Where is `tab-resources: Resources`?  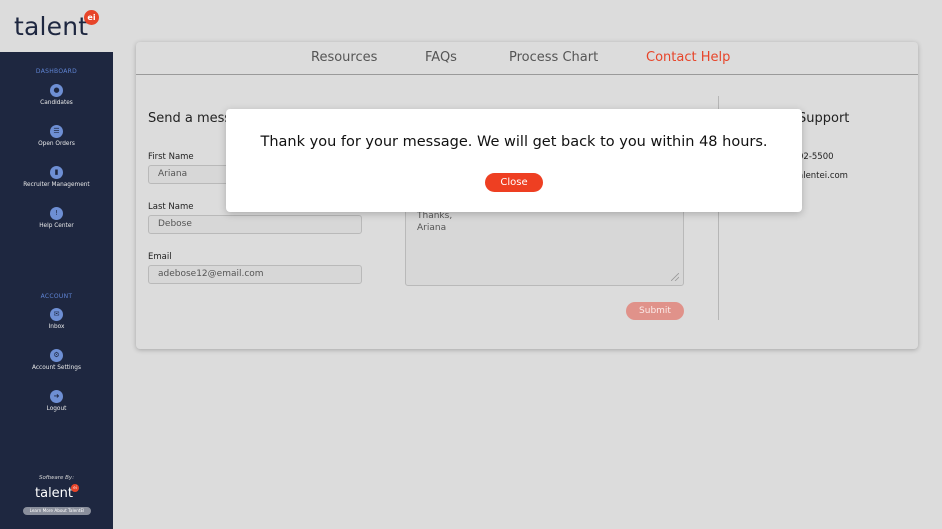 tab-resources: Resources is located at coordinates (344, 57).